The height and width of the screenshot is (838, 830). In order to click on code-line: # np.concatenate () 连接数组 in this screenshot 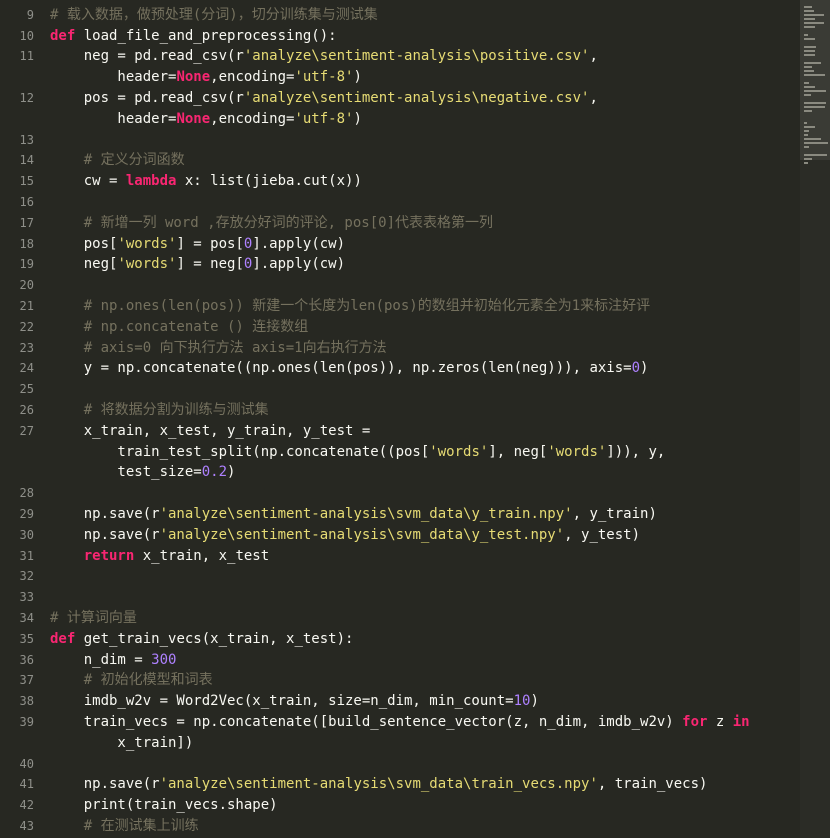, I will do `click(179, 327)`.